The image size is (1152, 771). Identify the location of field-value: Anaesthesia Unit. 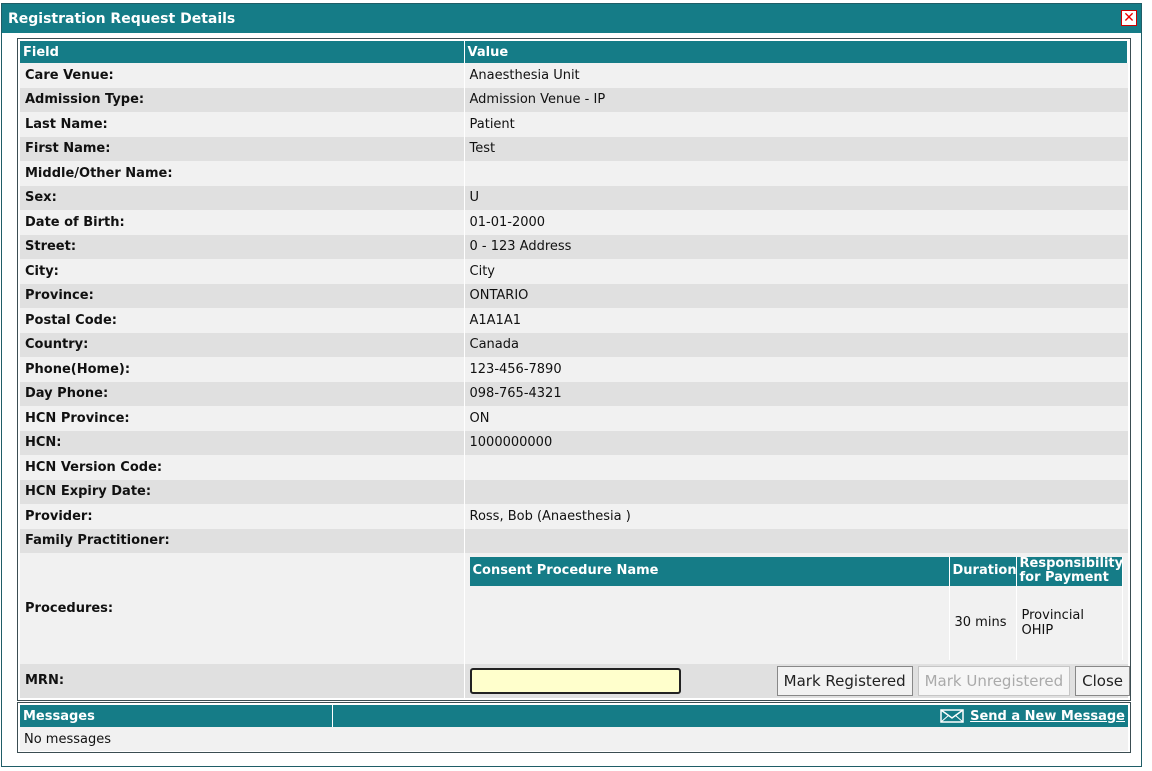
(795, 75).